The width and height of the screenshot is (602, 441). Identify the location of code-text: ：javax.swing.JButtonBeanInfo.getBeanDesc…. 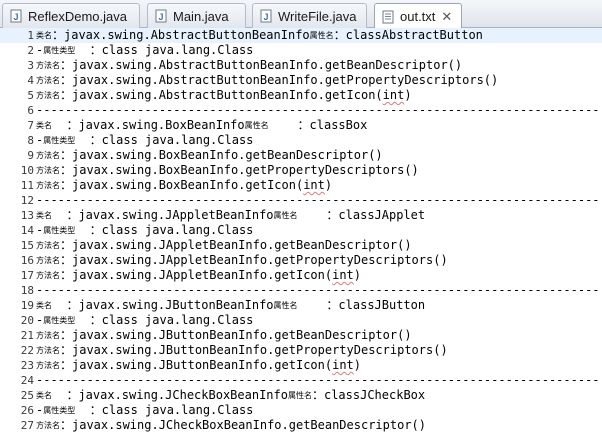
(236, 335).